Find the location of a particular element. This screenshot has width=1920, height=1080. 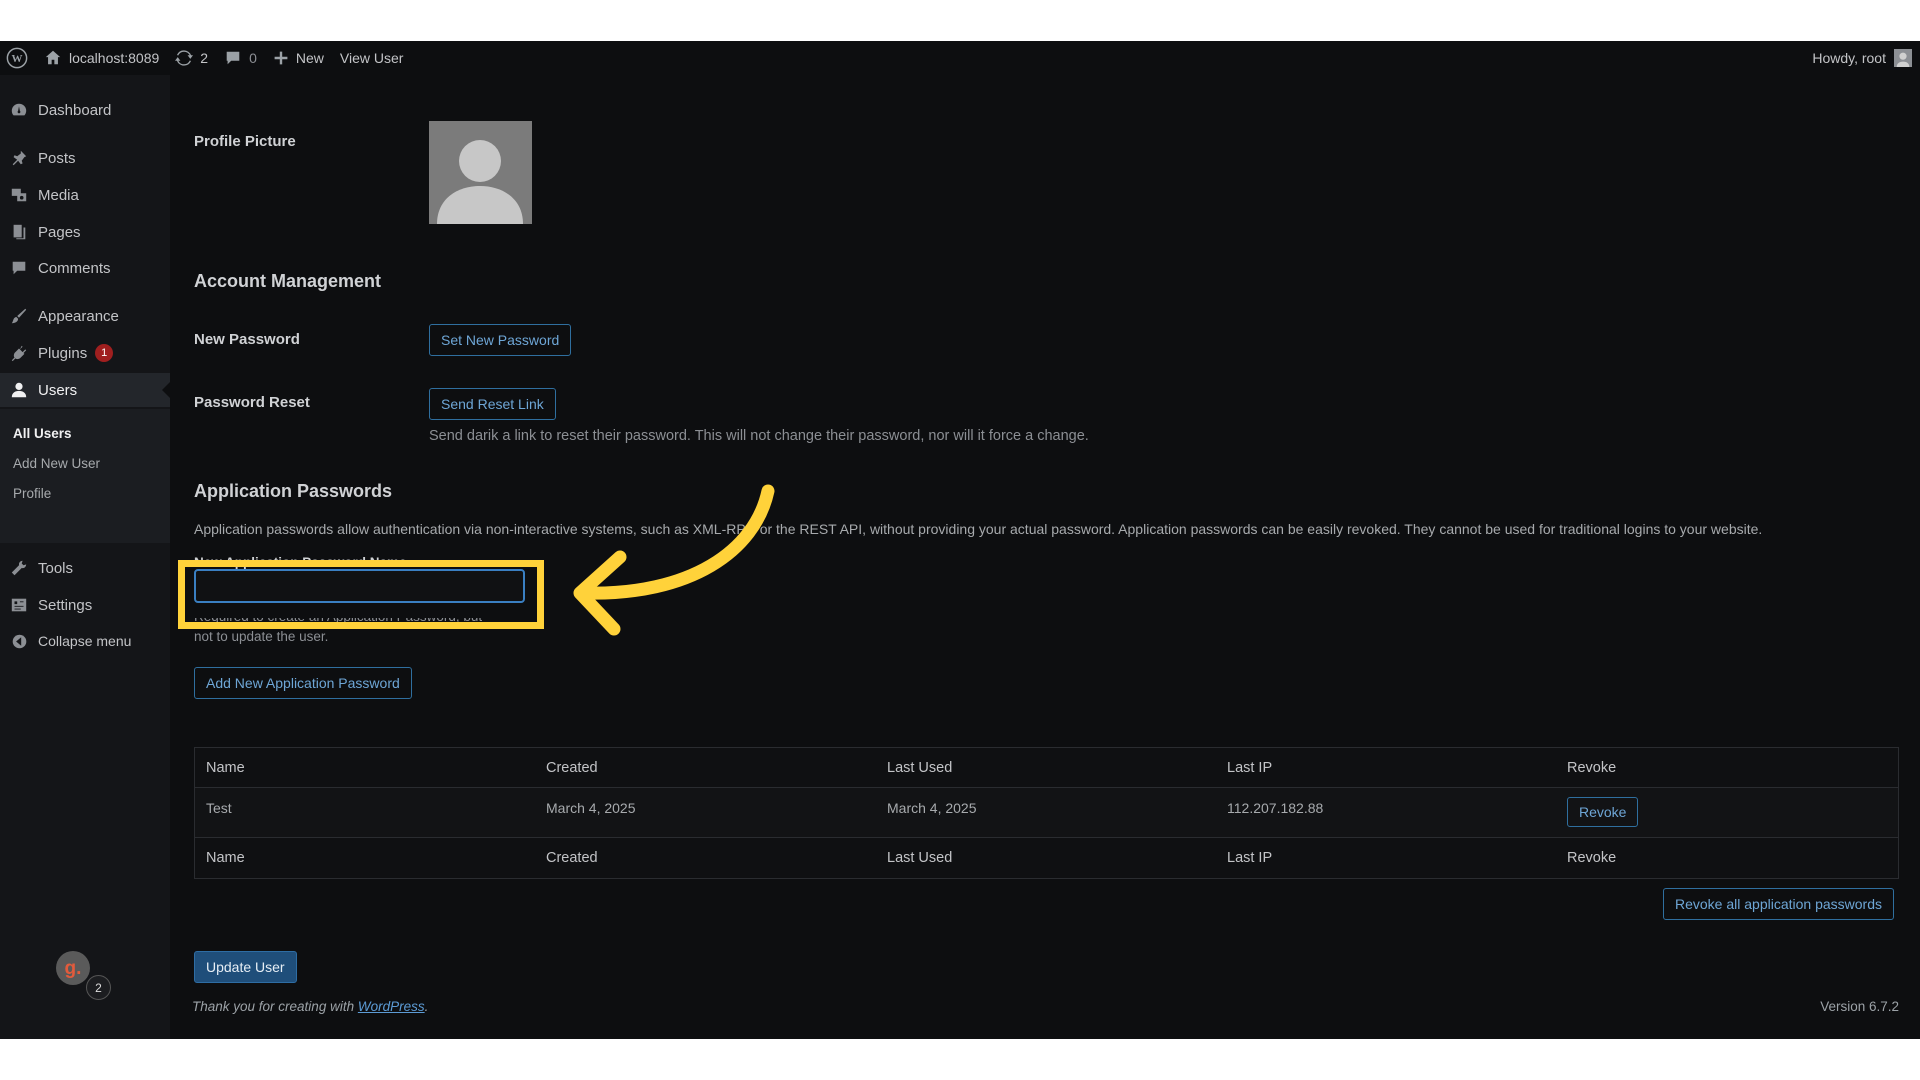

cell-last-ip: 112.207.182.88 is located at coordinates (1275, 808).